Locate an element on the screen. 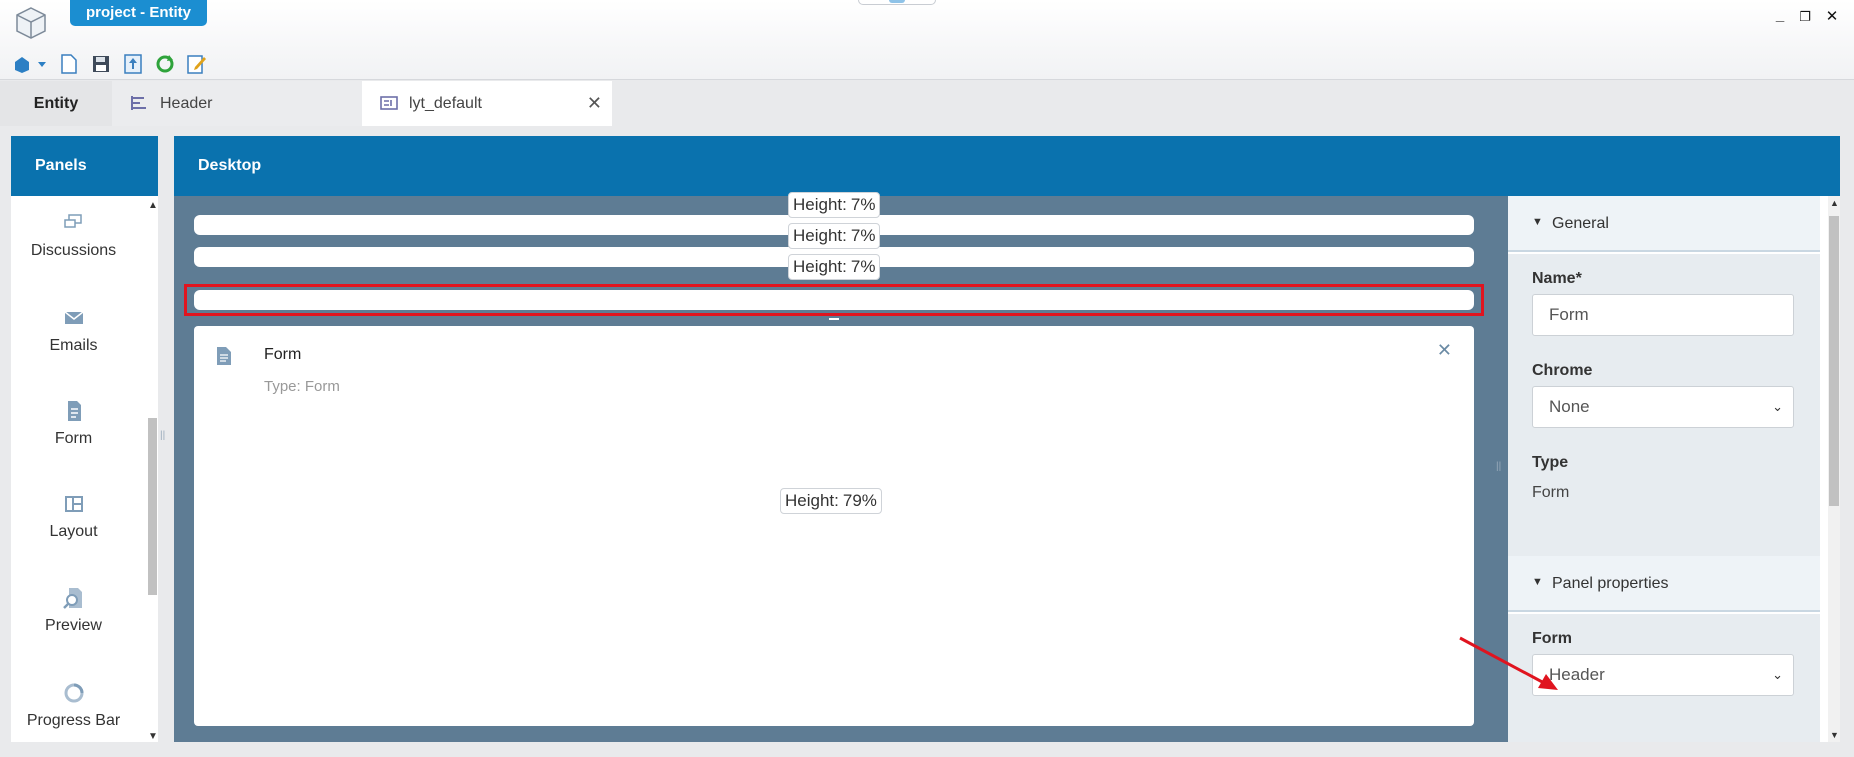 Image resolution: width=1854 pixels, height=757 pixels. type-value: Form is located at coordinates (1551, 492).